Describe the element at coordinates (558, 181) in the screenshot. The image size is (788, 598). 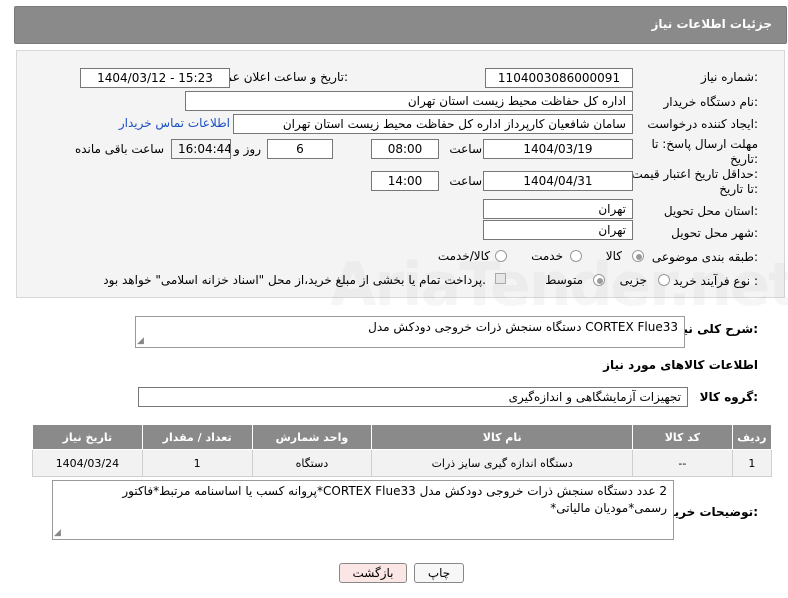
I see `price-validity-date-field: 1404/04/31` at that location.